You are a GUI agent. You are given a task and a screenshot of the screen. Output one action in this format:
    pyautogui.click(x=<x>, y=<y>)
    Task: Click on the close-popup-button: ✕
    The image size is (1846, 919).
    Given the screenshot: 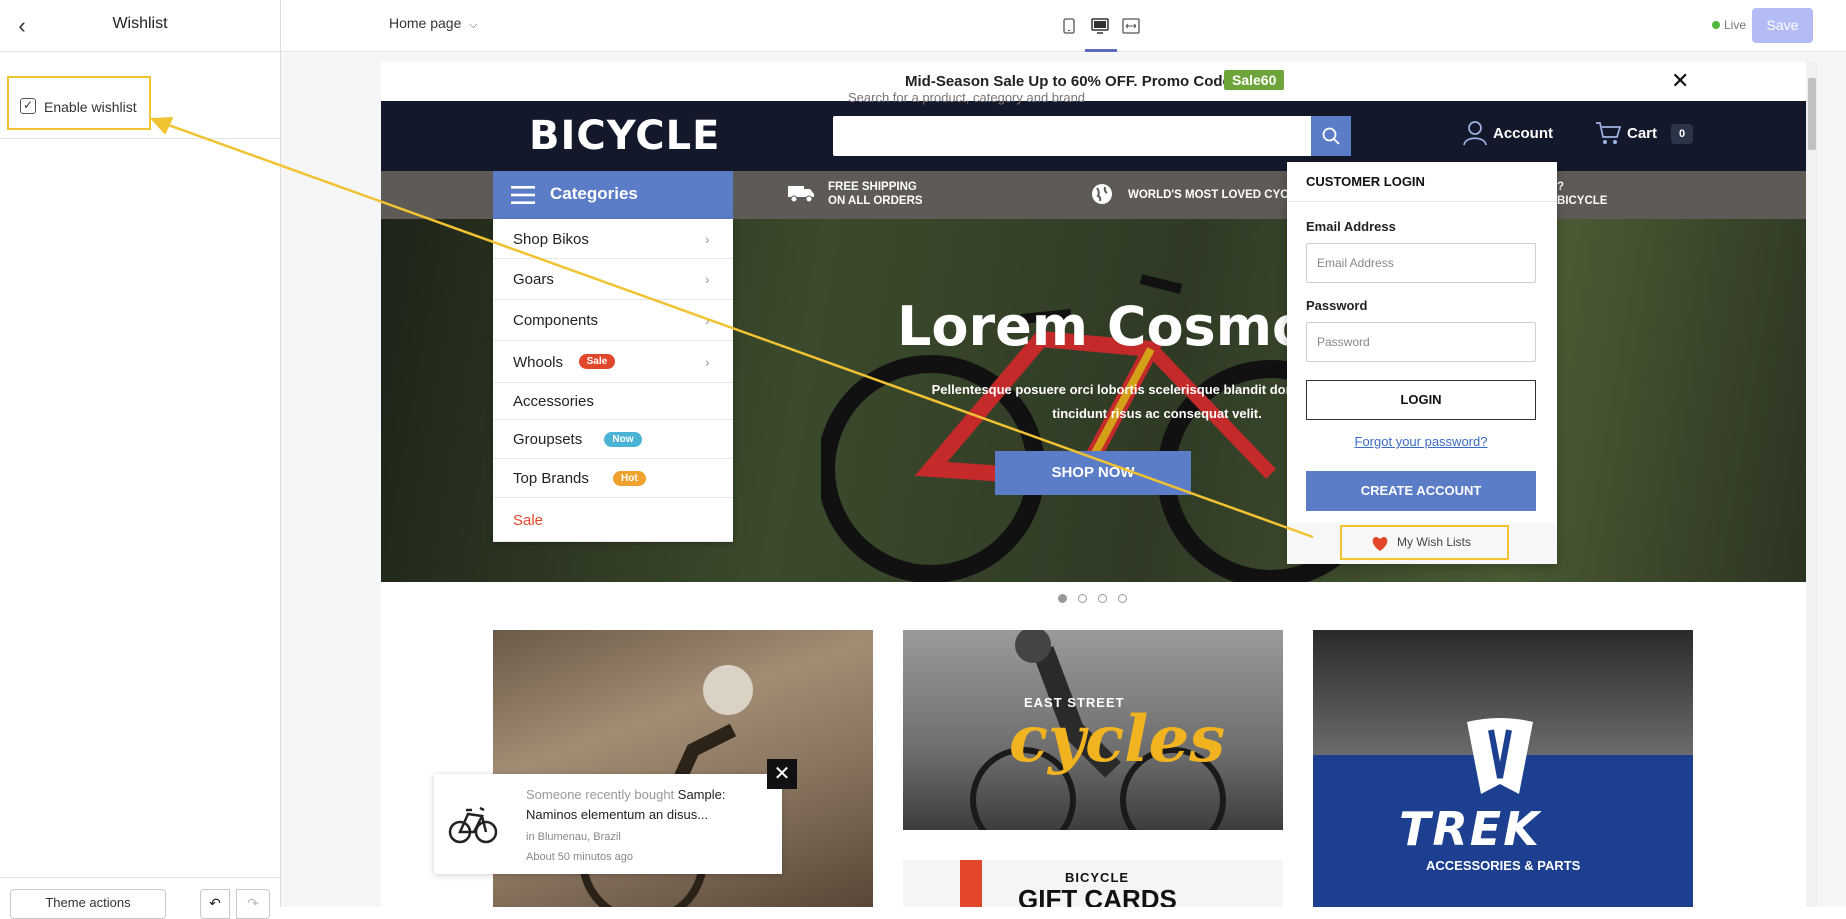 What is the action you would take?
    pyautogui.click(x=782, y=774)
    